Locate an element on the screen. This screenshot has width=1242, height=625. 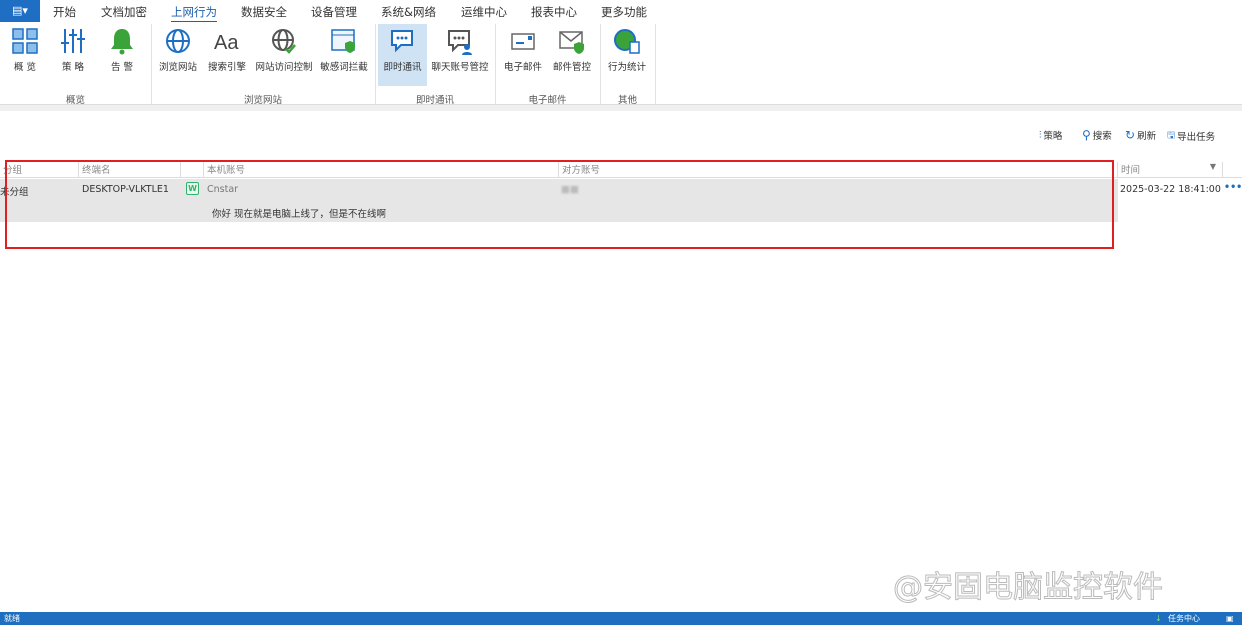
globe-icon is located at coordinates (178, 41).